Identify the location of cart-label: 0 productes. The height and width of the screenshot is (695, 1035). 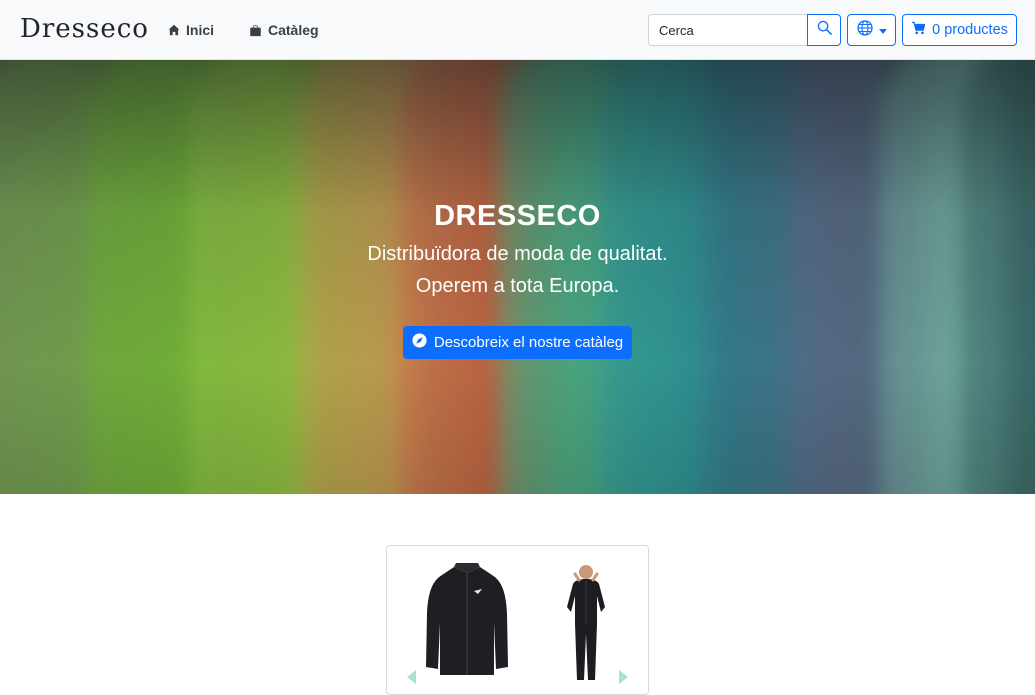
(970, 30).